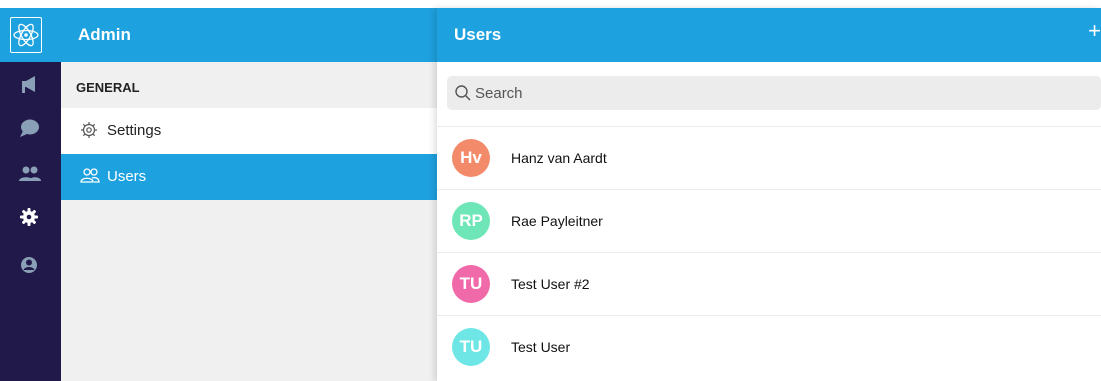 The width and height of the screenshot is (1101, 381). I want to click on list-item: TU Test User, so click(769, 346).